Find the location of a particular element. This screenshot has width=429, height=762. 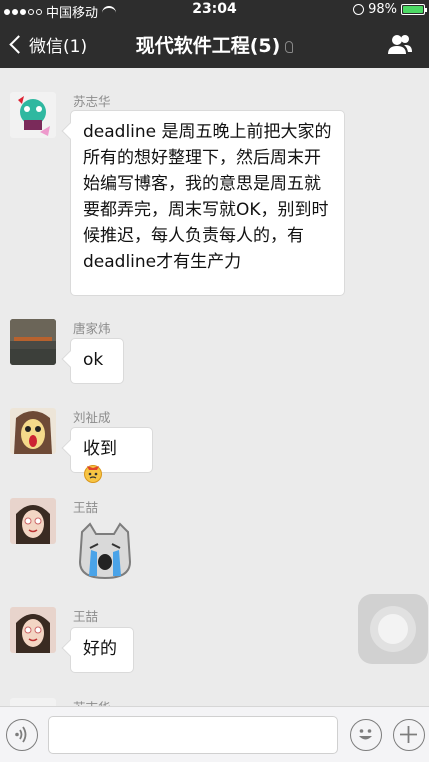

voice-mode-icon is located at coordinates (21, 734).